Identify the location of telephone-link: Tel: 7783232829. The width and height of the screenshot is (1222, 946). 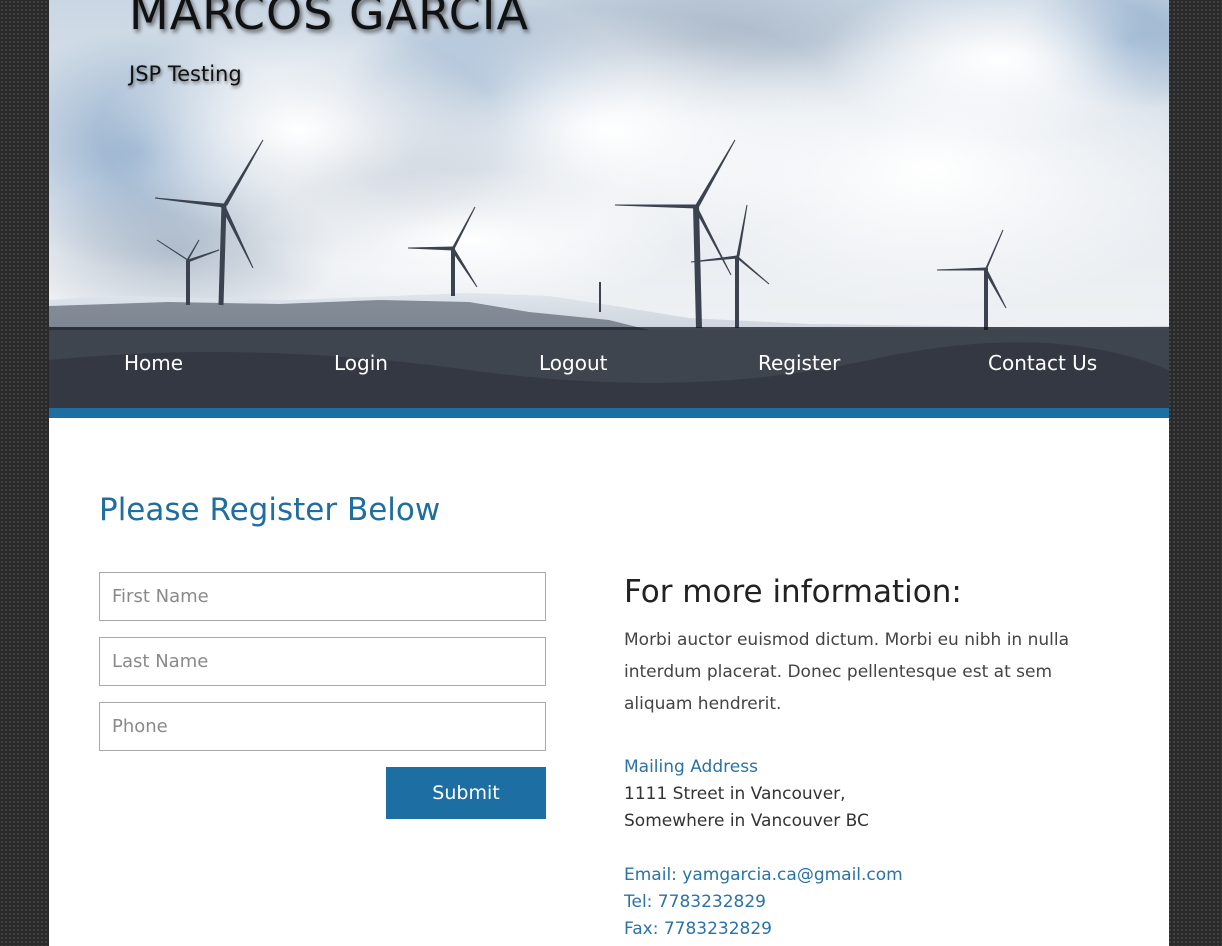
(695, 902).